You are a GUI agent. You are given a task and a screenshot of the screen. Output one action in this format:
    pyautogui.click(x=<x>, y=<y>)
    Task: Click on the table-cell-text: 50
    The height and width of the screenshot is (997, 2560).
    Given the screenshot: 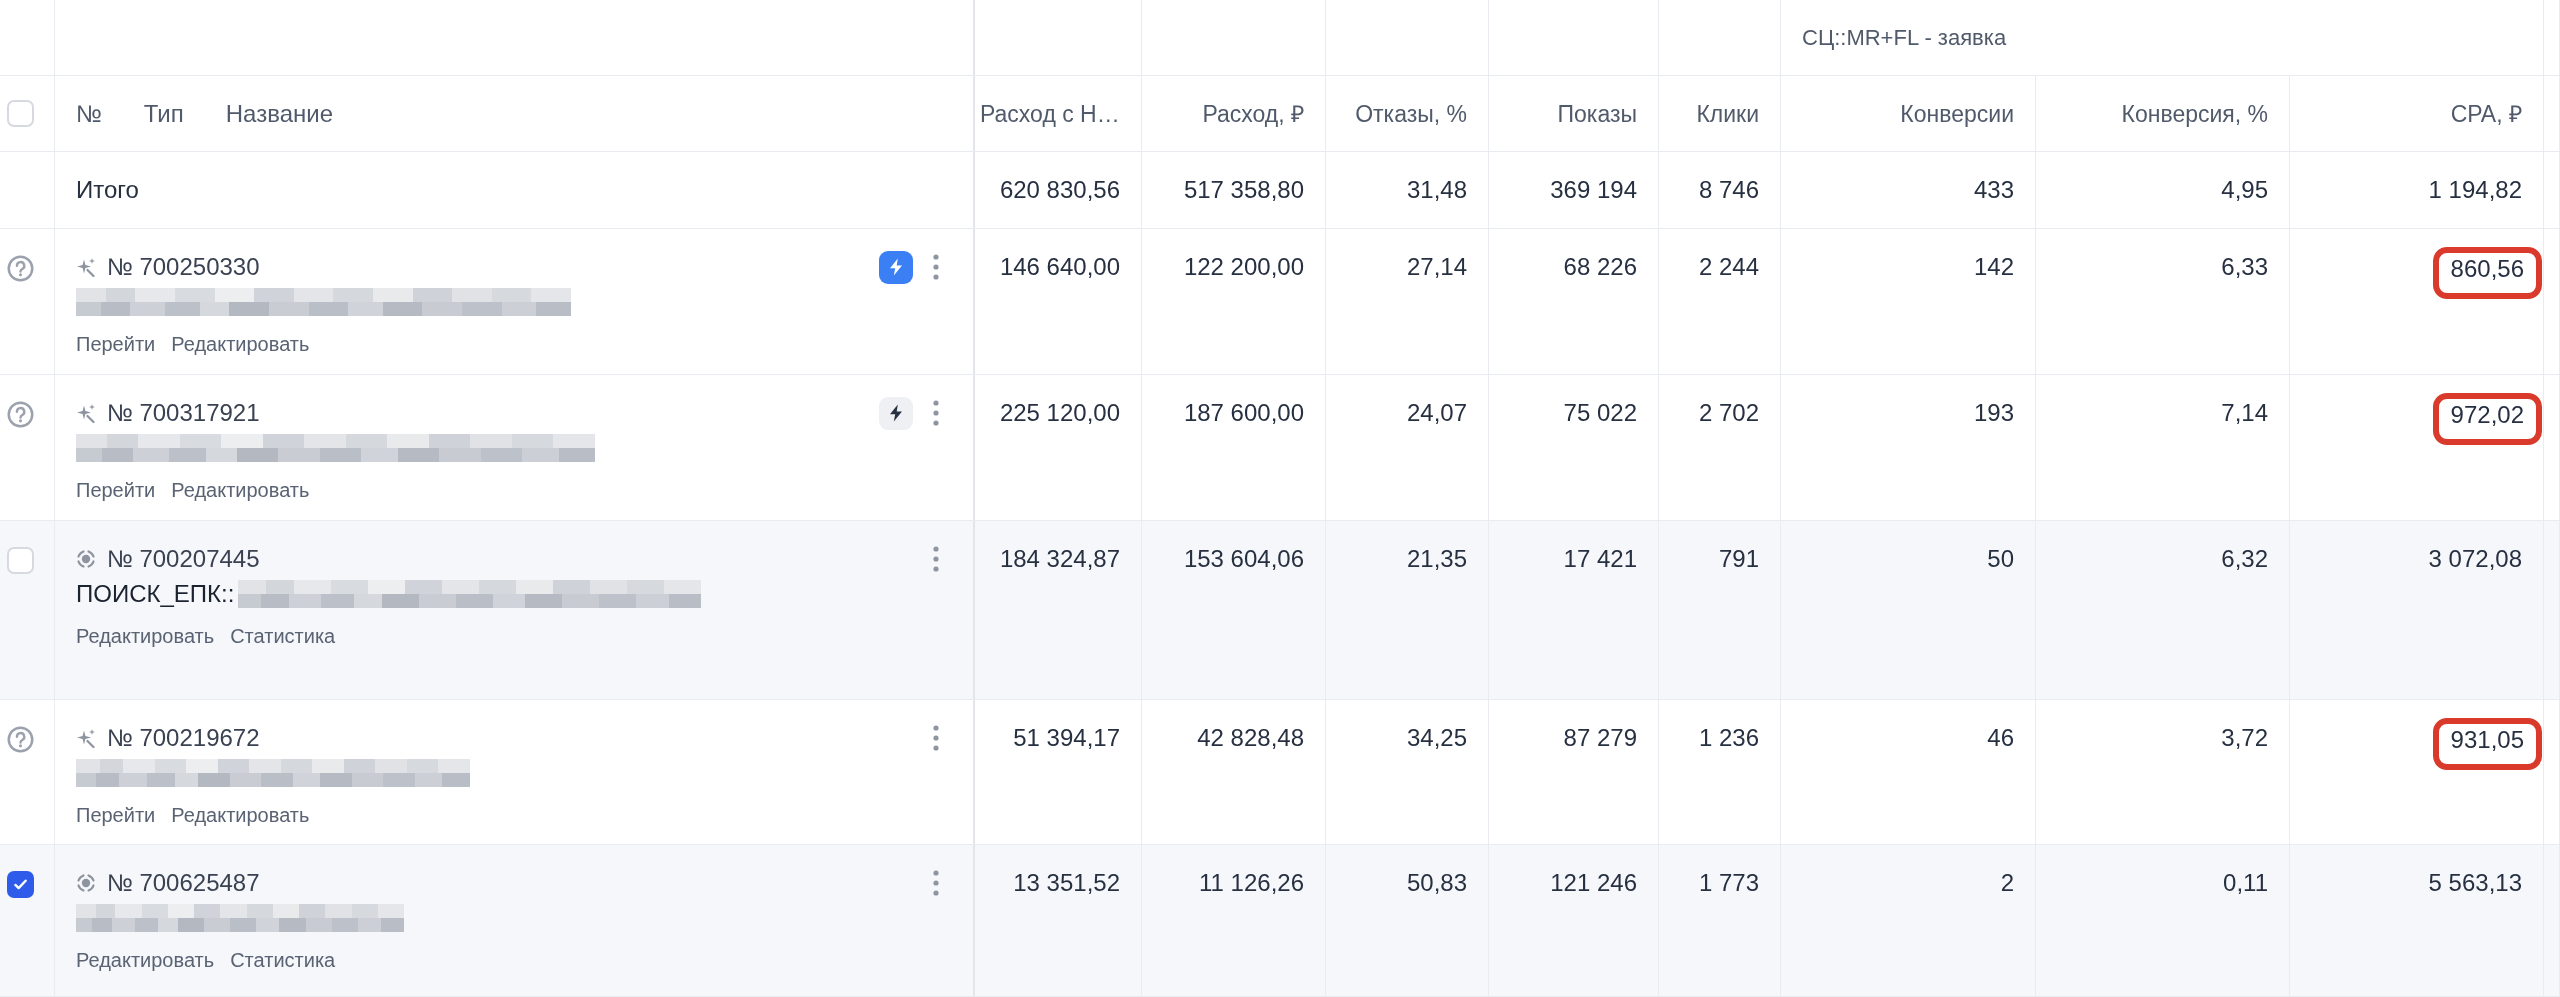 What is the action you would take?
    pyautogui.click(x=2000, y=559)
    